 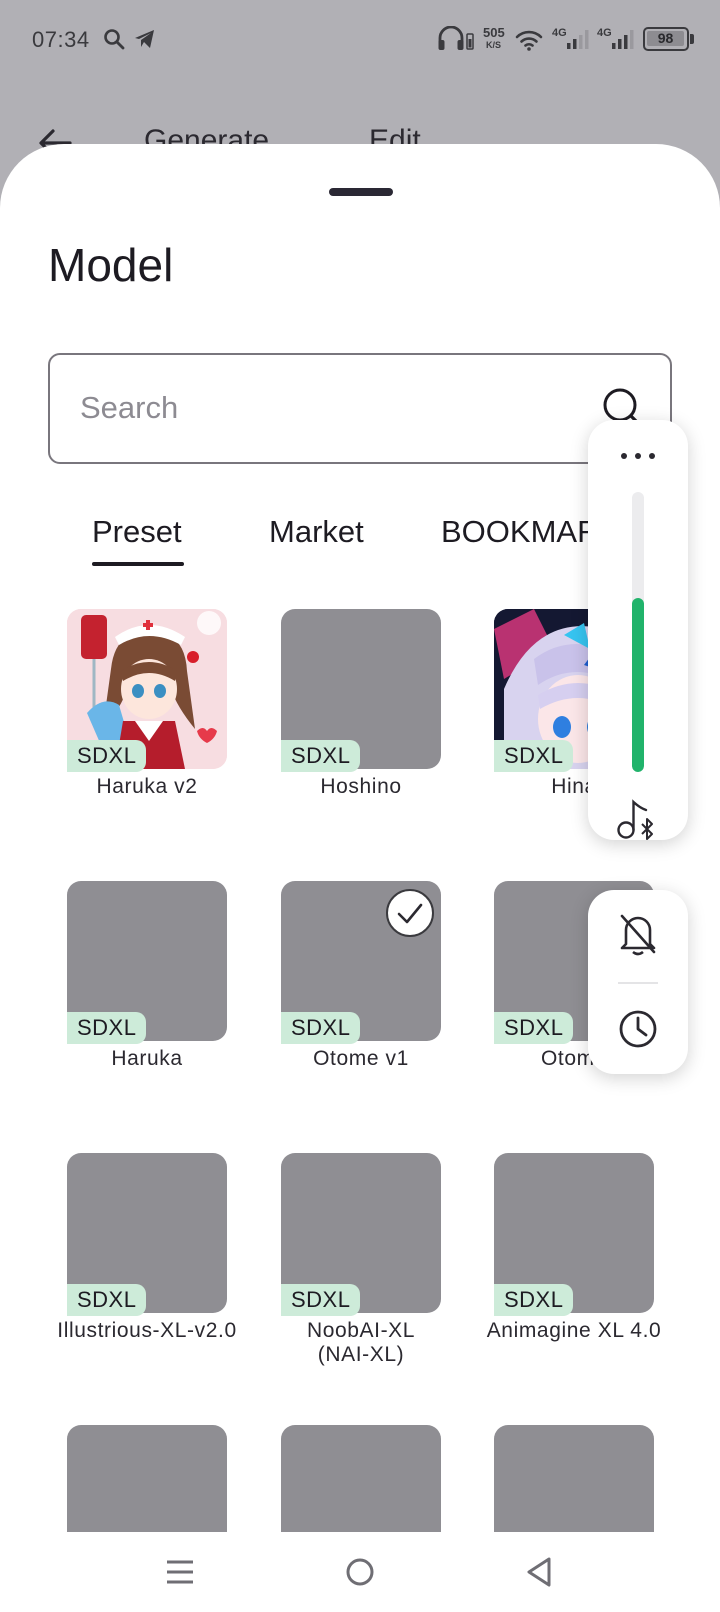 I want to click on sheet-title: Model, so click(x=111, y=265).